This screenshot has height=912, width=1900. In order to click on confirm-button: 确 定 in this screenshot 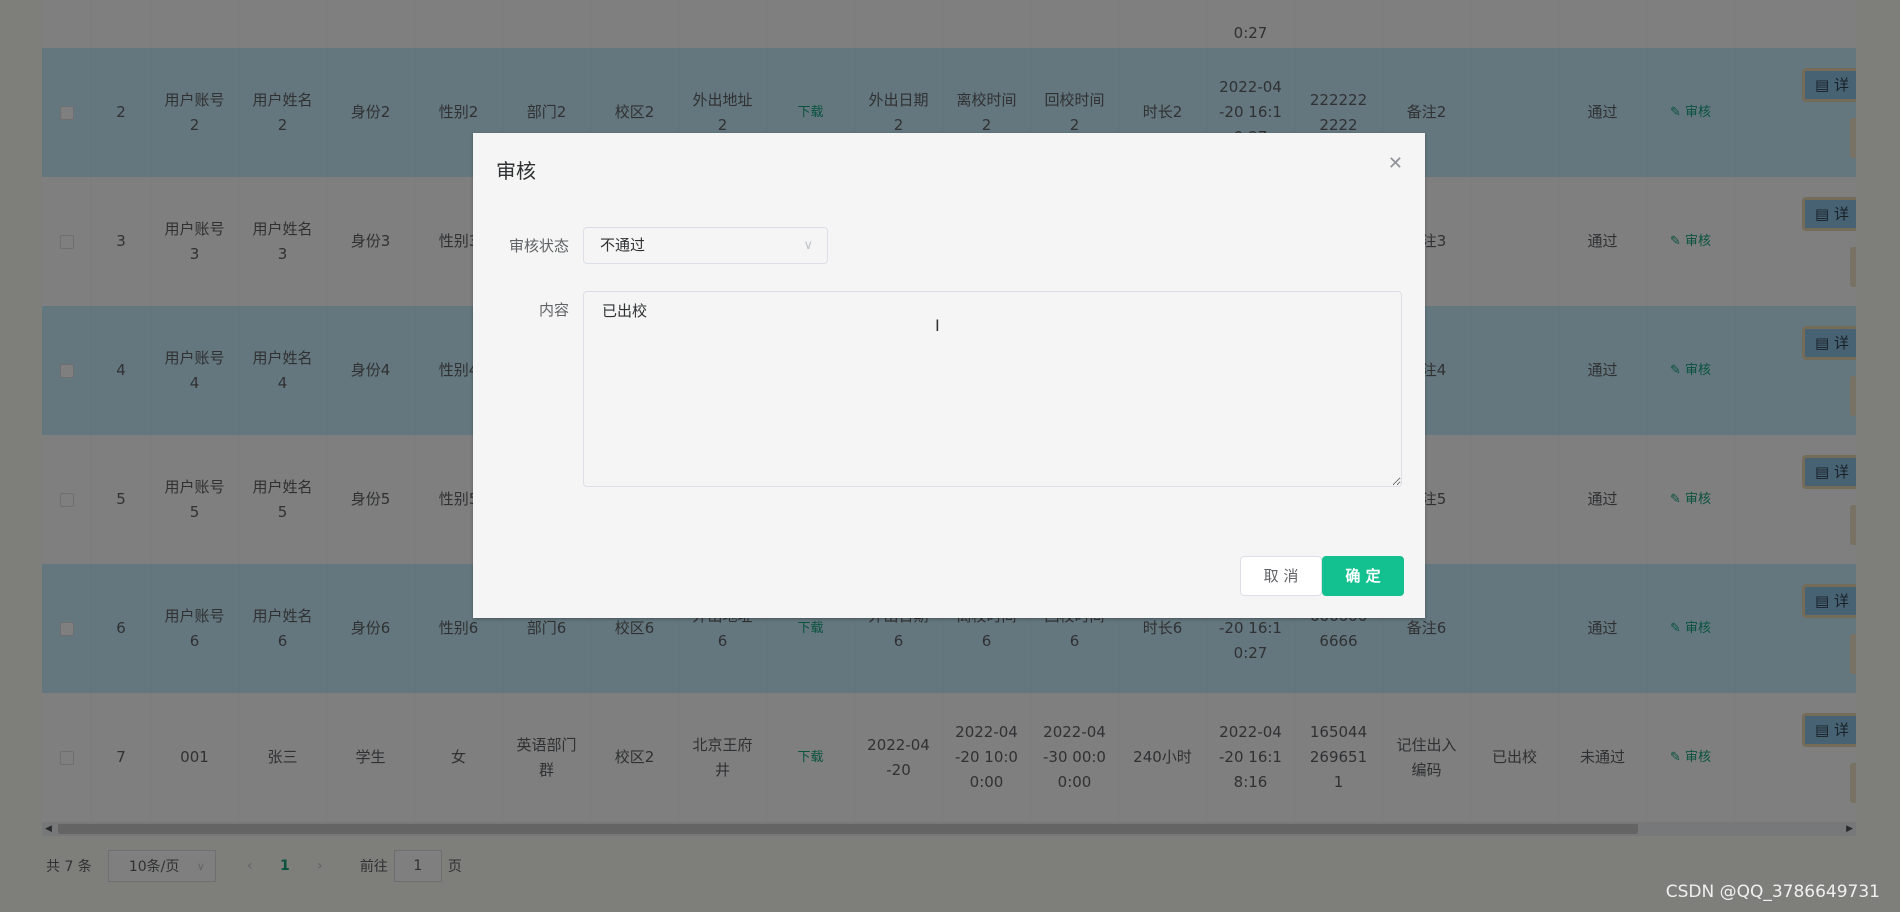, I will do `click(1363, 576)`.